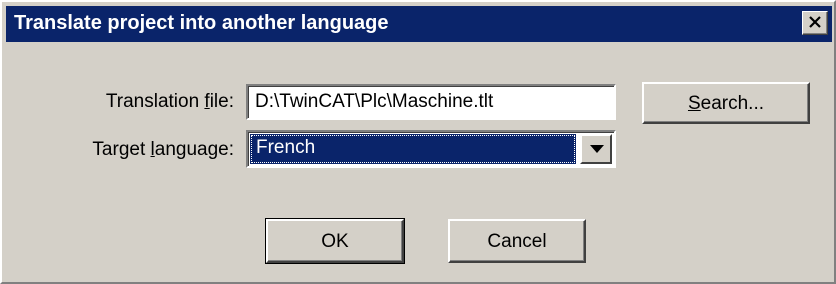 The width and height of the screenshot is (836, 284). Describe the element at coordinates (194, 149) in the screenshot. I see `target-language-label-suffix: anguage:` at that location.